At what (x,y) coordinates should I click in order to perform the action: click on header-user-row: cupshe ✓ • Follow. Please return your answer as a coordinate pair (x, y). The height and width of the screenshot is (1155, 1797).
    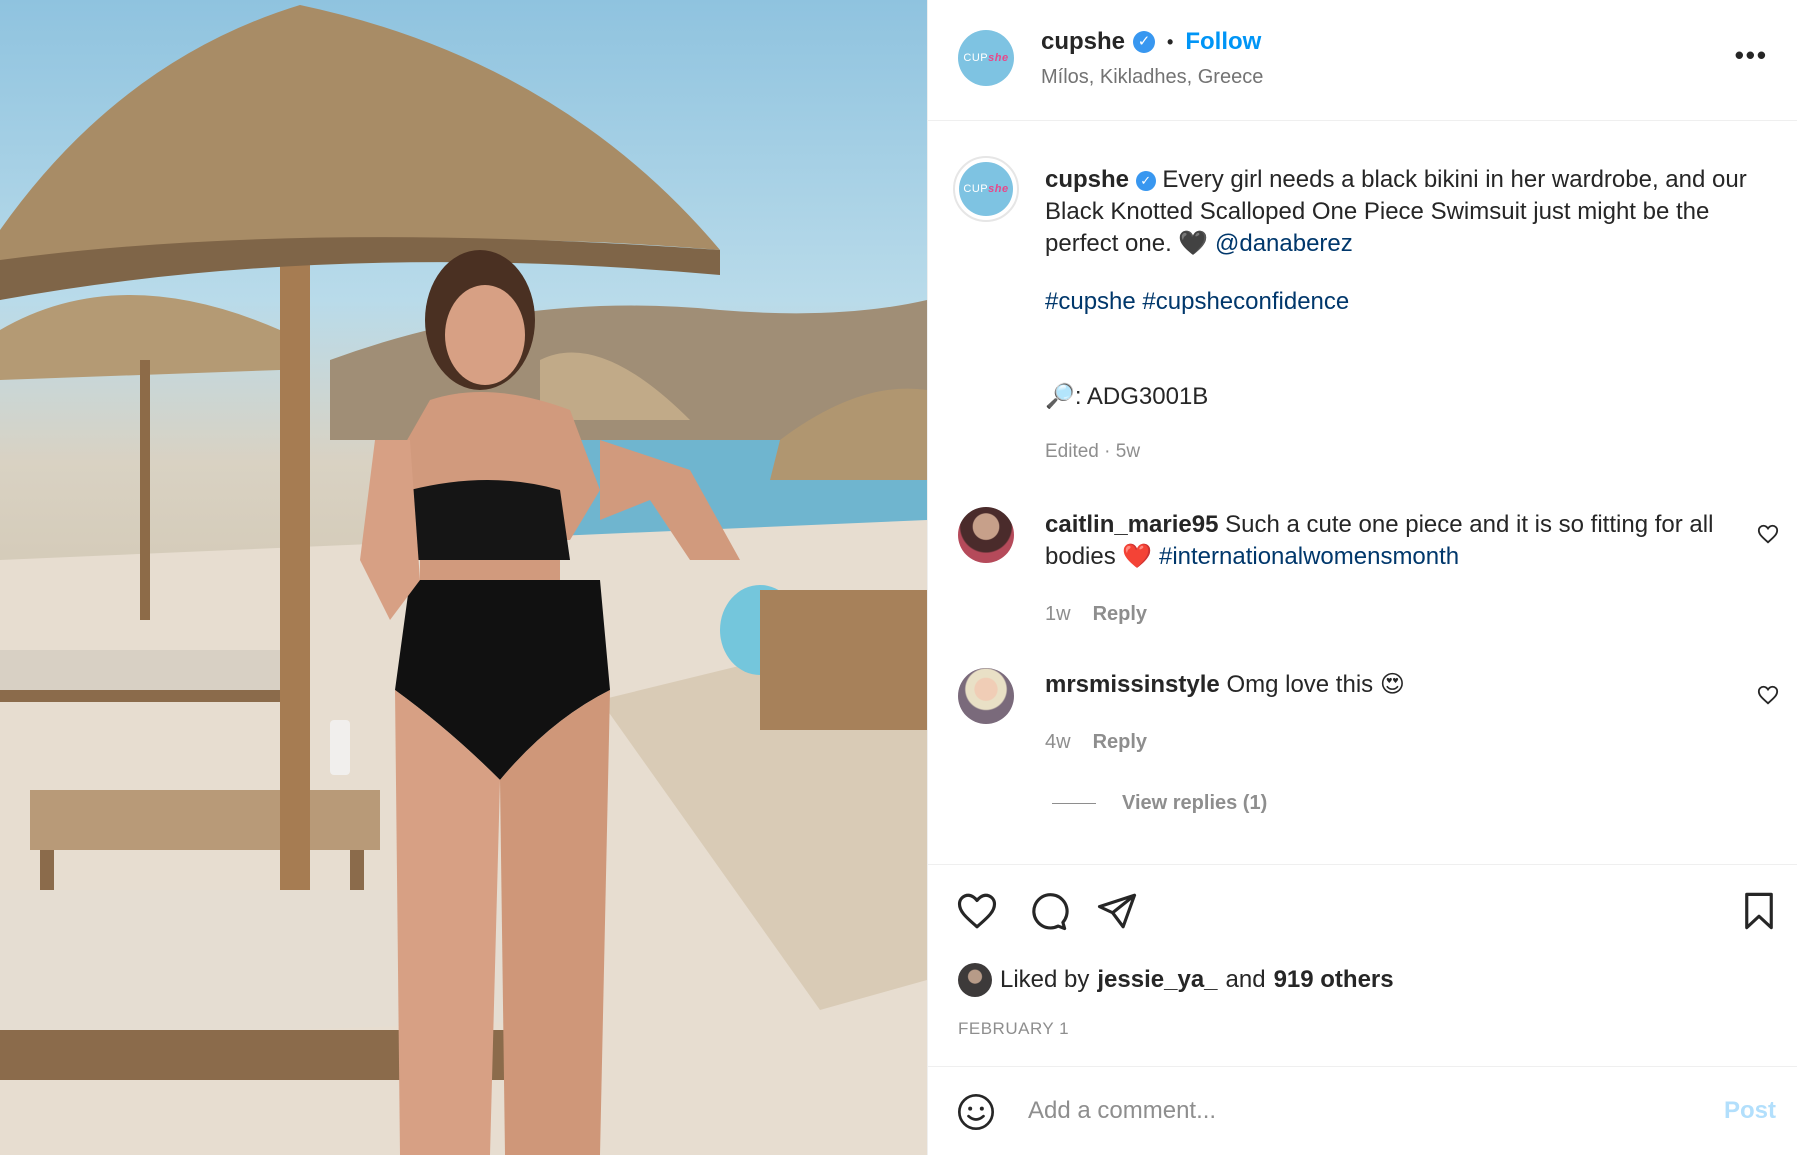
    Looking at the image, I should click on (1151, 42).